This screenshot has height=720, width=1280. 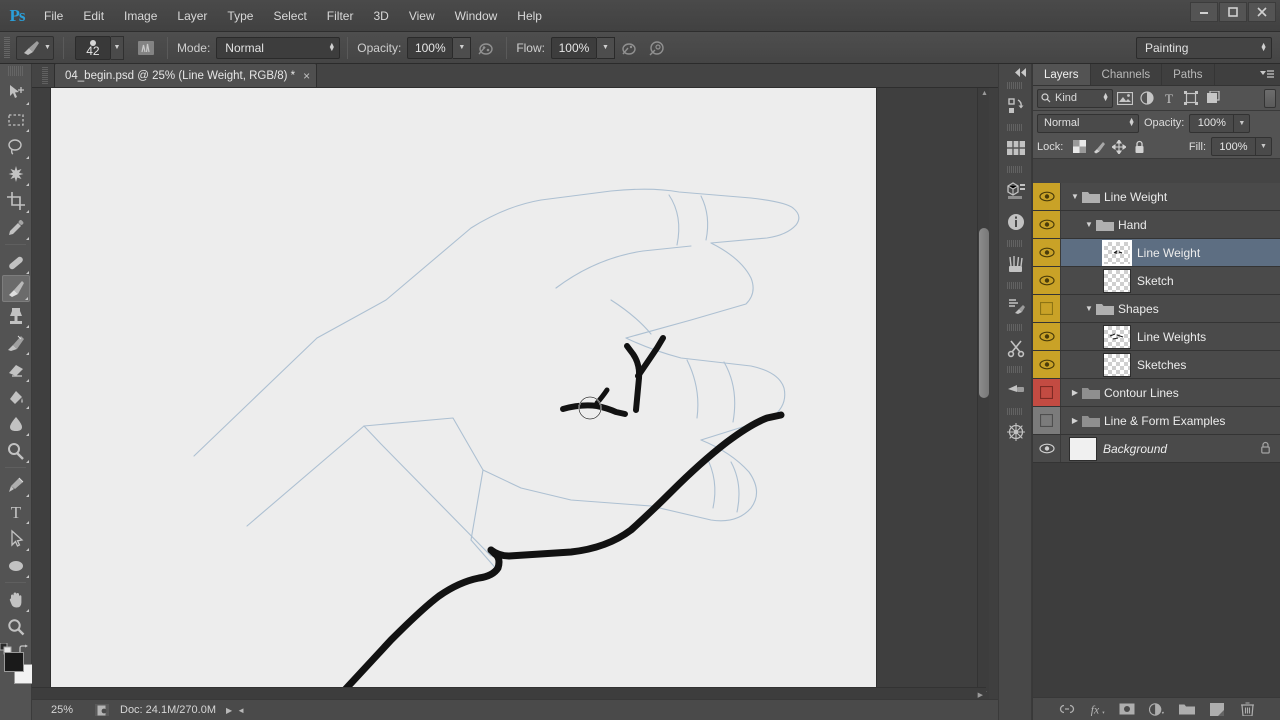 What do you see at coordinates (422, 16) in the screenshot?
I see `menu-view: View` at bounding box center [422, 16].